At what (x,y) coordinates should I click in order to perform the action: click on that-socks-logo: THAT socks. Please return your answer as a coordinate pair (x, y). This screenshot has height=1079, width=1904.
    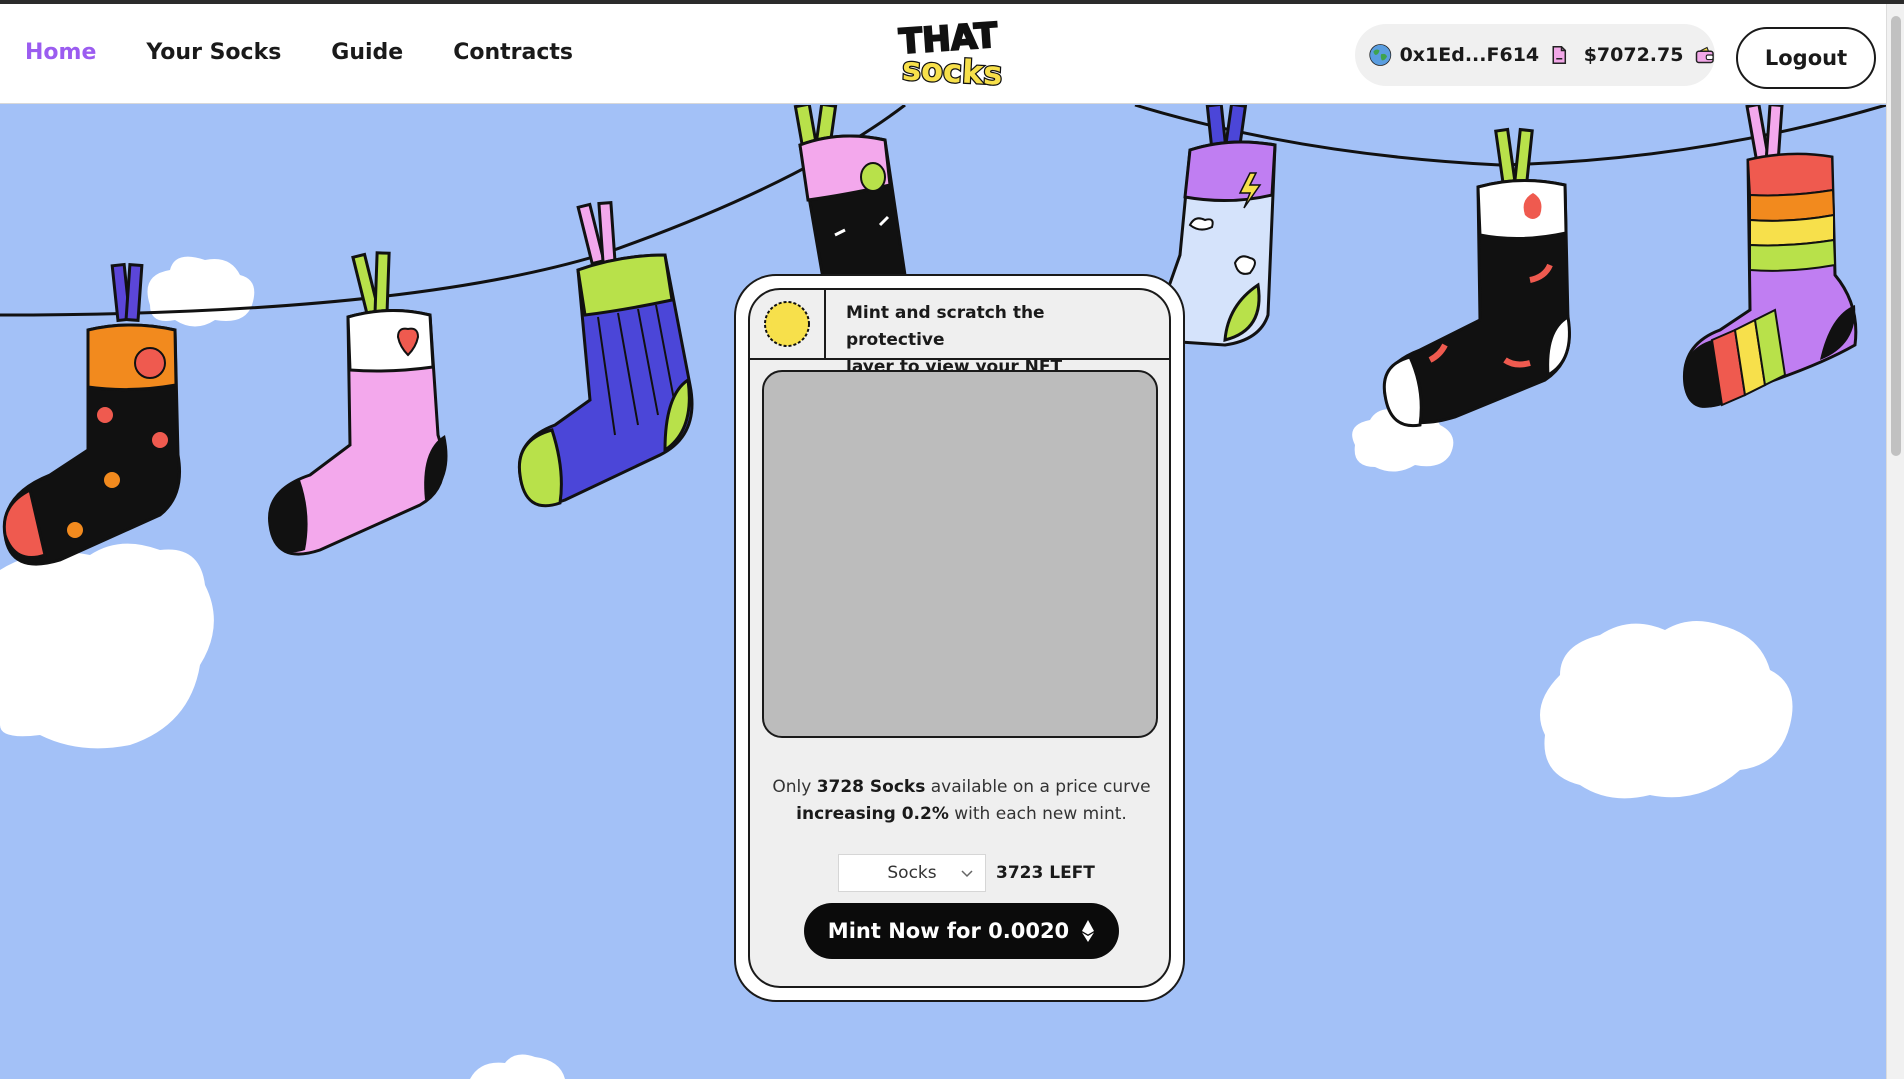
    Looking at the image, I should click on (949, 54).